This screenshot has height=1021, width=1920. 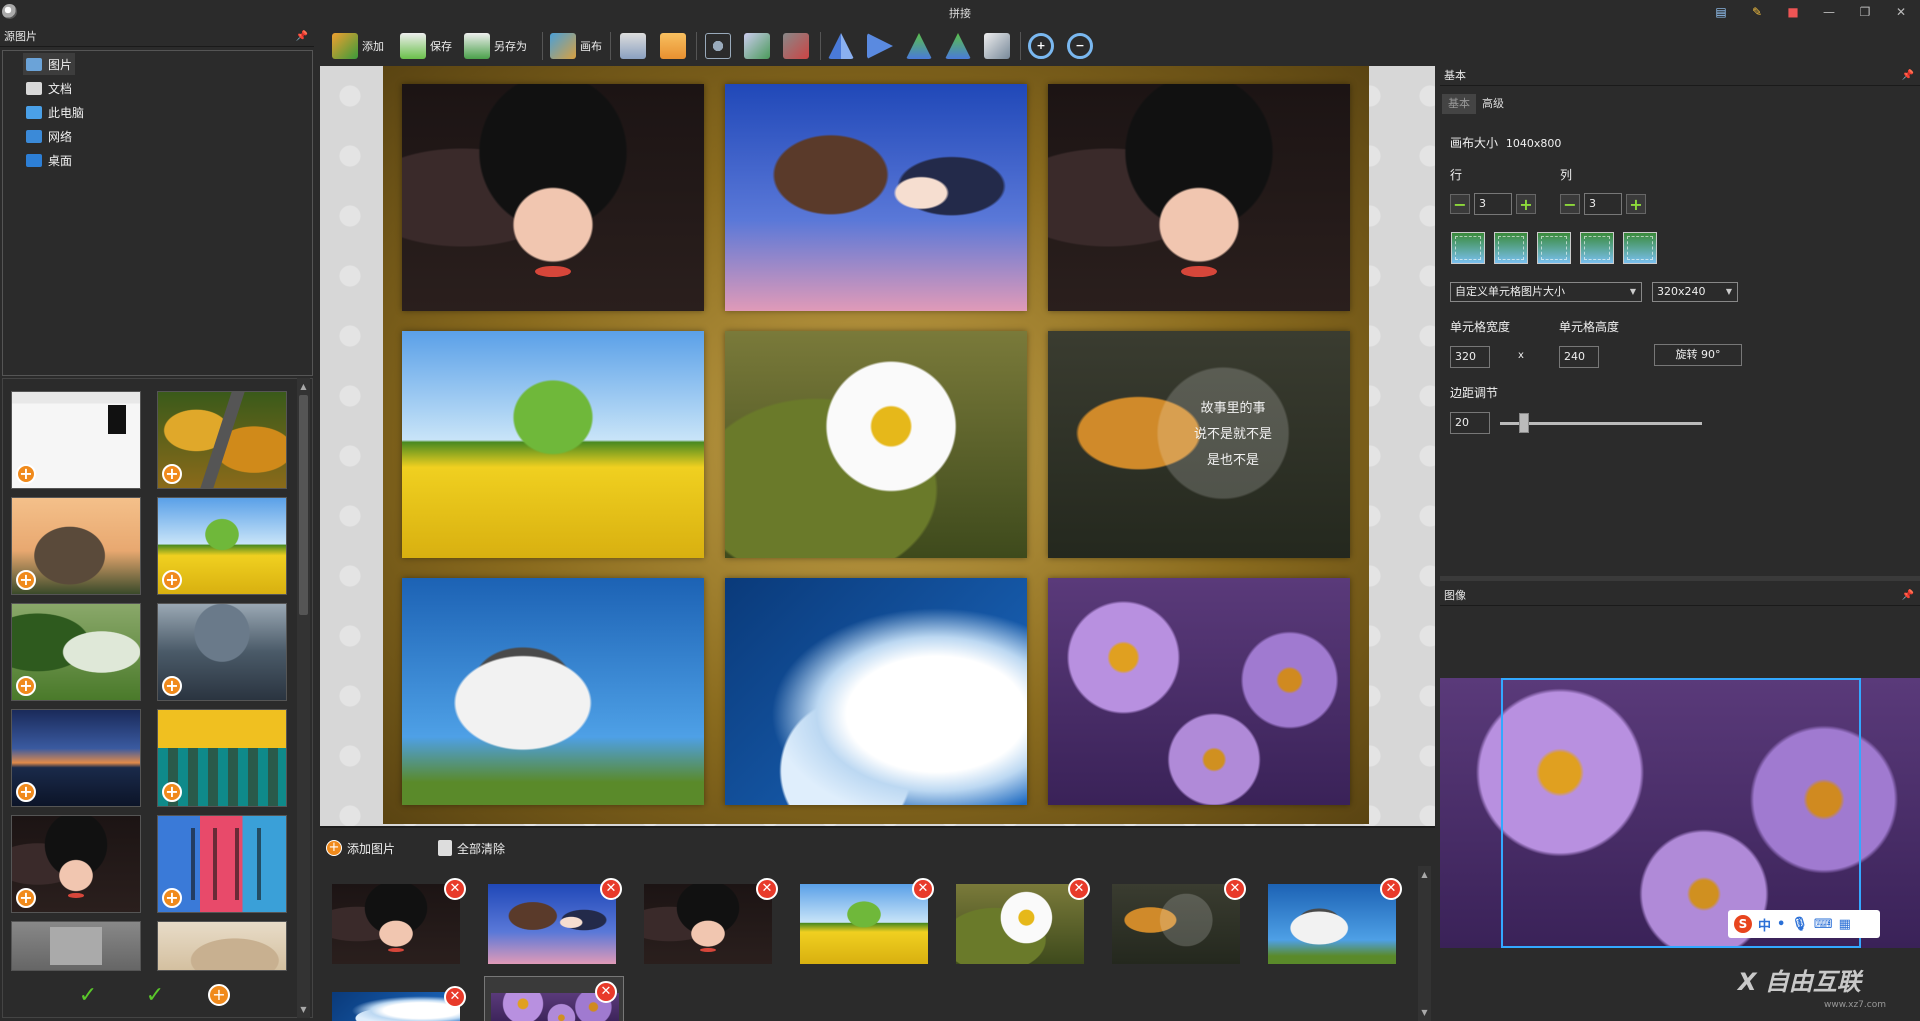 What do you see at coordinates (303, 505) in the screenshot?
I see `scrollbar-thumb` at bounding box center [303, 505].